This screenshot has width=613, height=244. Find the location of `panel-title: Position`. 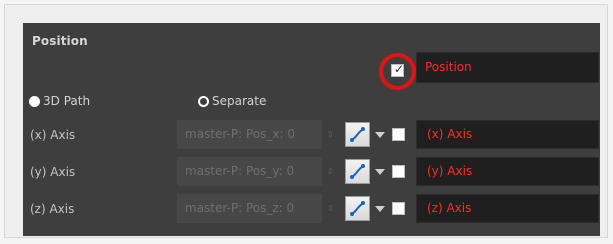

panel-title: Position is located at coordinates (60, 41).